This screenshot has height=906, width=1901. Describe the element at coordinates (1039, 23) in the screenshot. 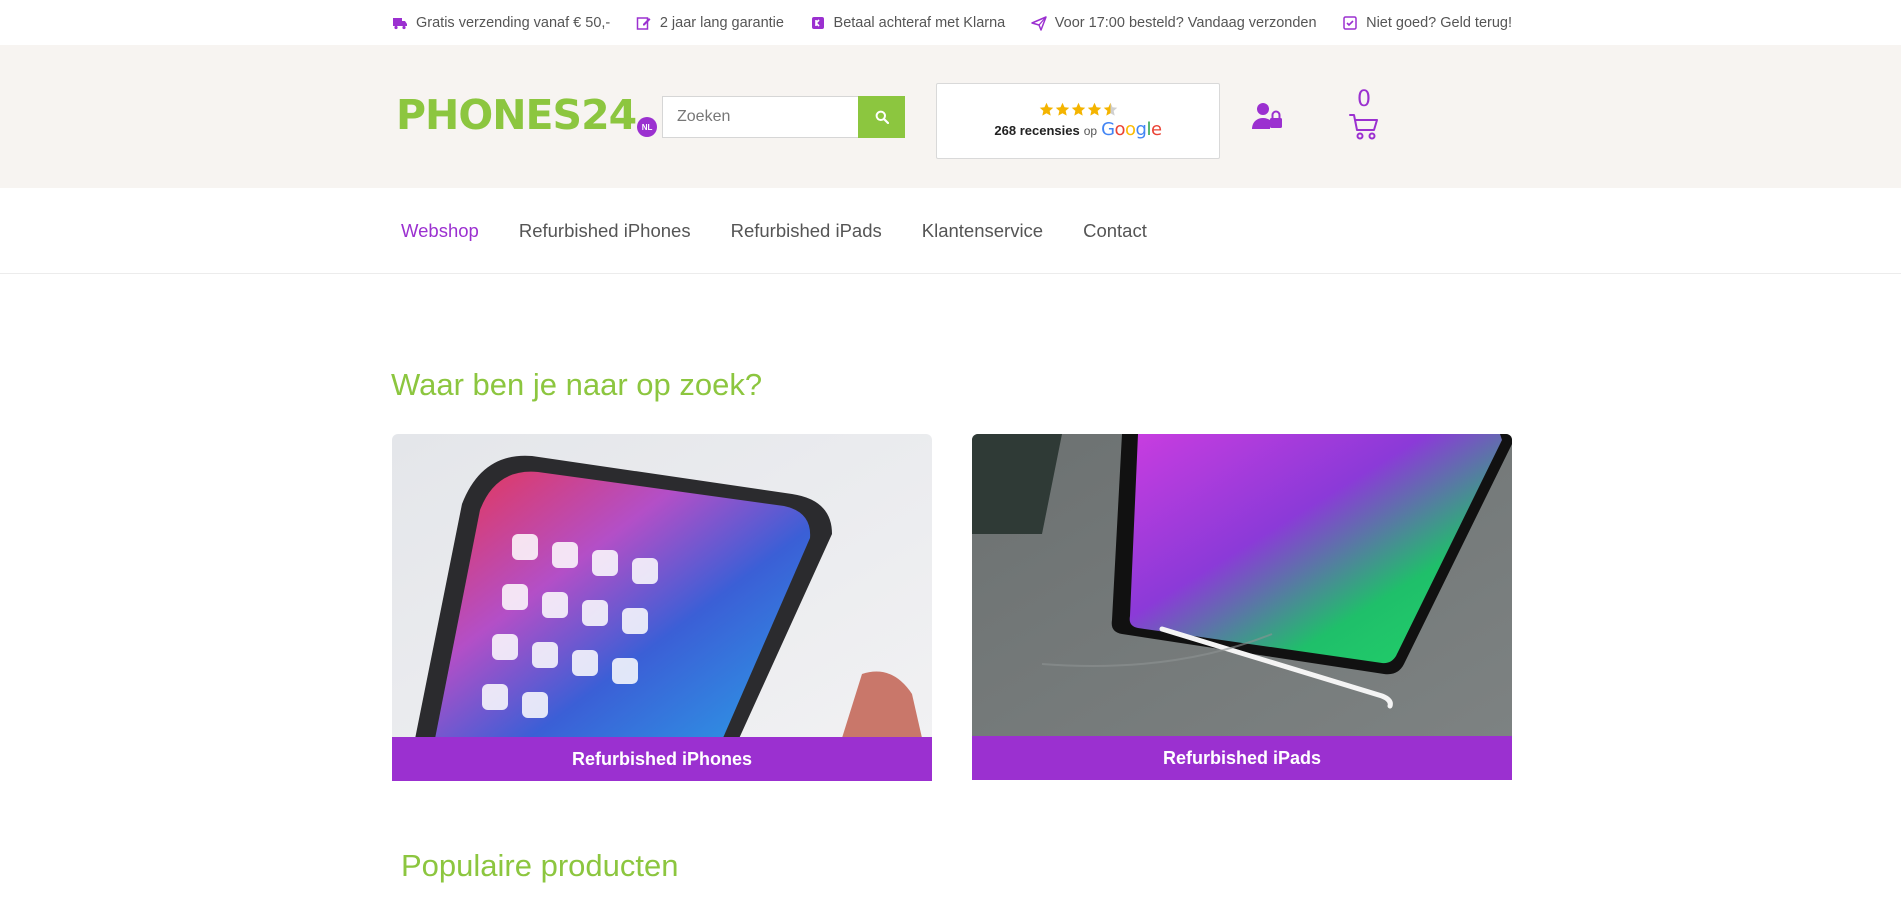

I see `send-icon` at that location.